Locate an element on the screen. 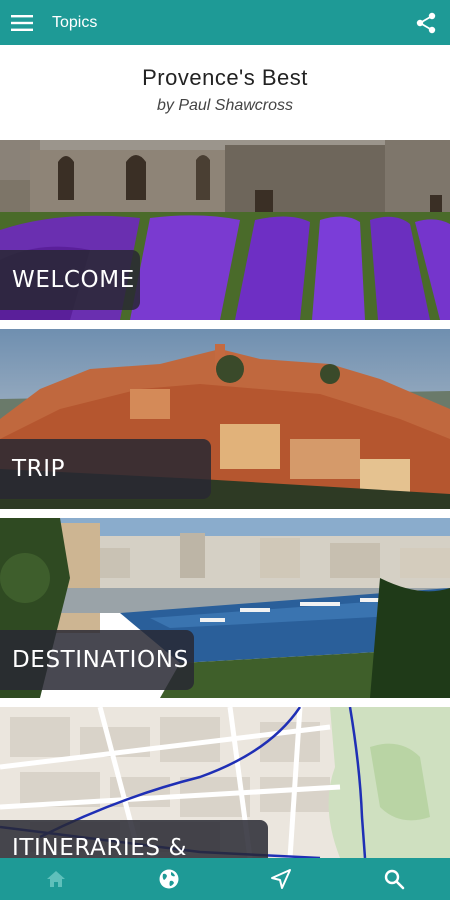 Image resolution: width=450 pixels, height=900 pixels. globe-icon is located at coordinates (169, 879).